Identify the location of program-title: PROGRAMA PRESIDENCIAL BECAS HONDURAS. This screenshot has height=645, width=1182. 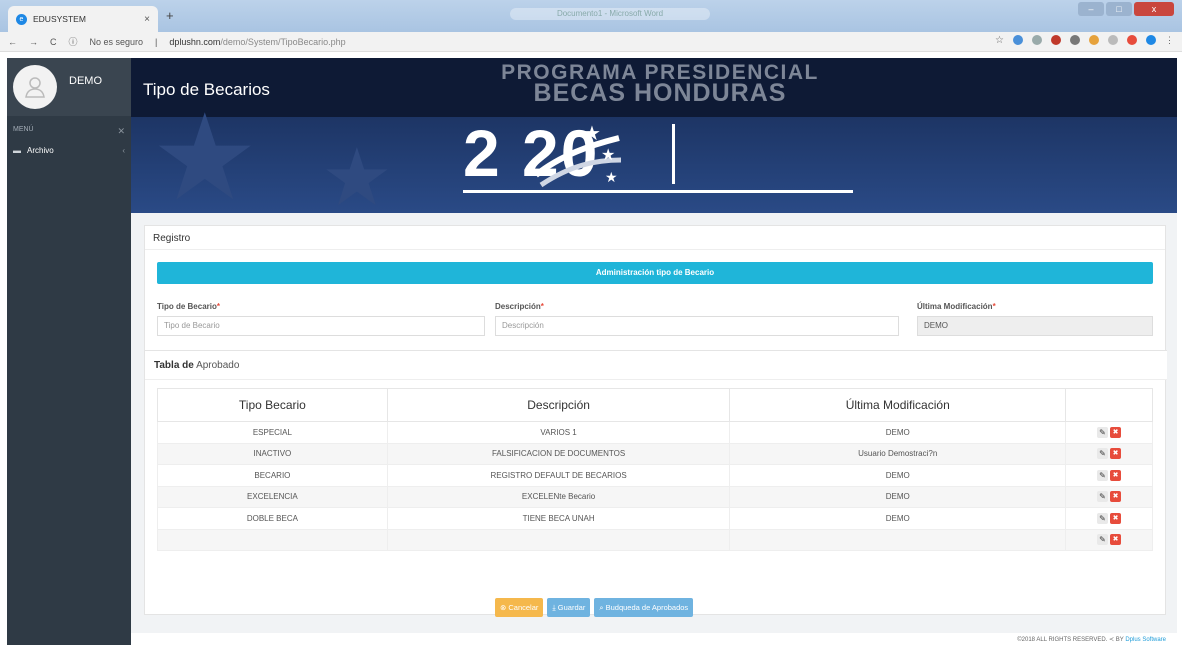
(660, 84).